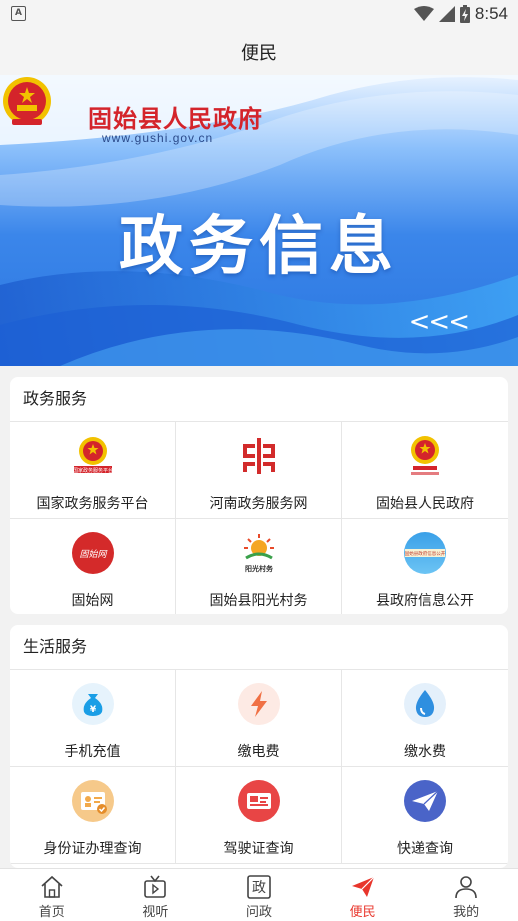  I want to click on tab-media: 视听, so click(156, 895).